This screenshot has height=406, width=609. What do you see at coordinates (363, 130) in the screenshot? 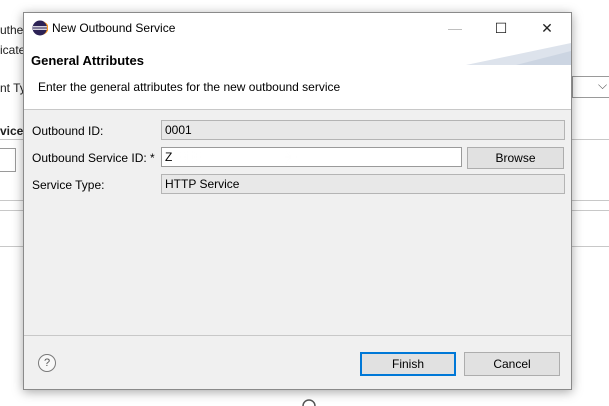
I see `outbound-id-field: 0001` at bounding box center [363, 130].